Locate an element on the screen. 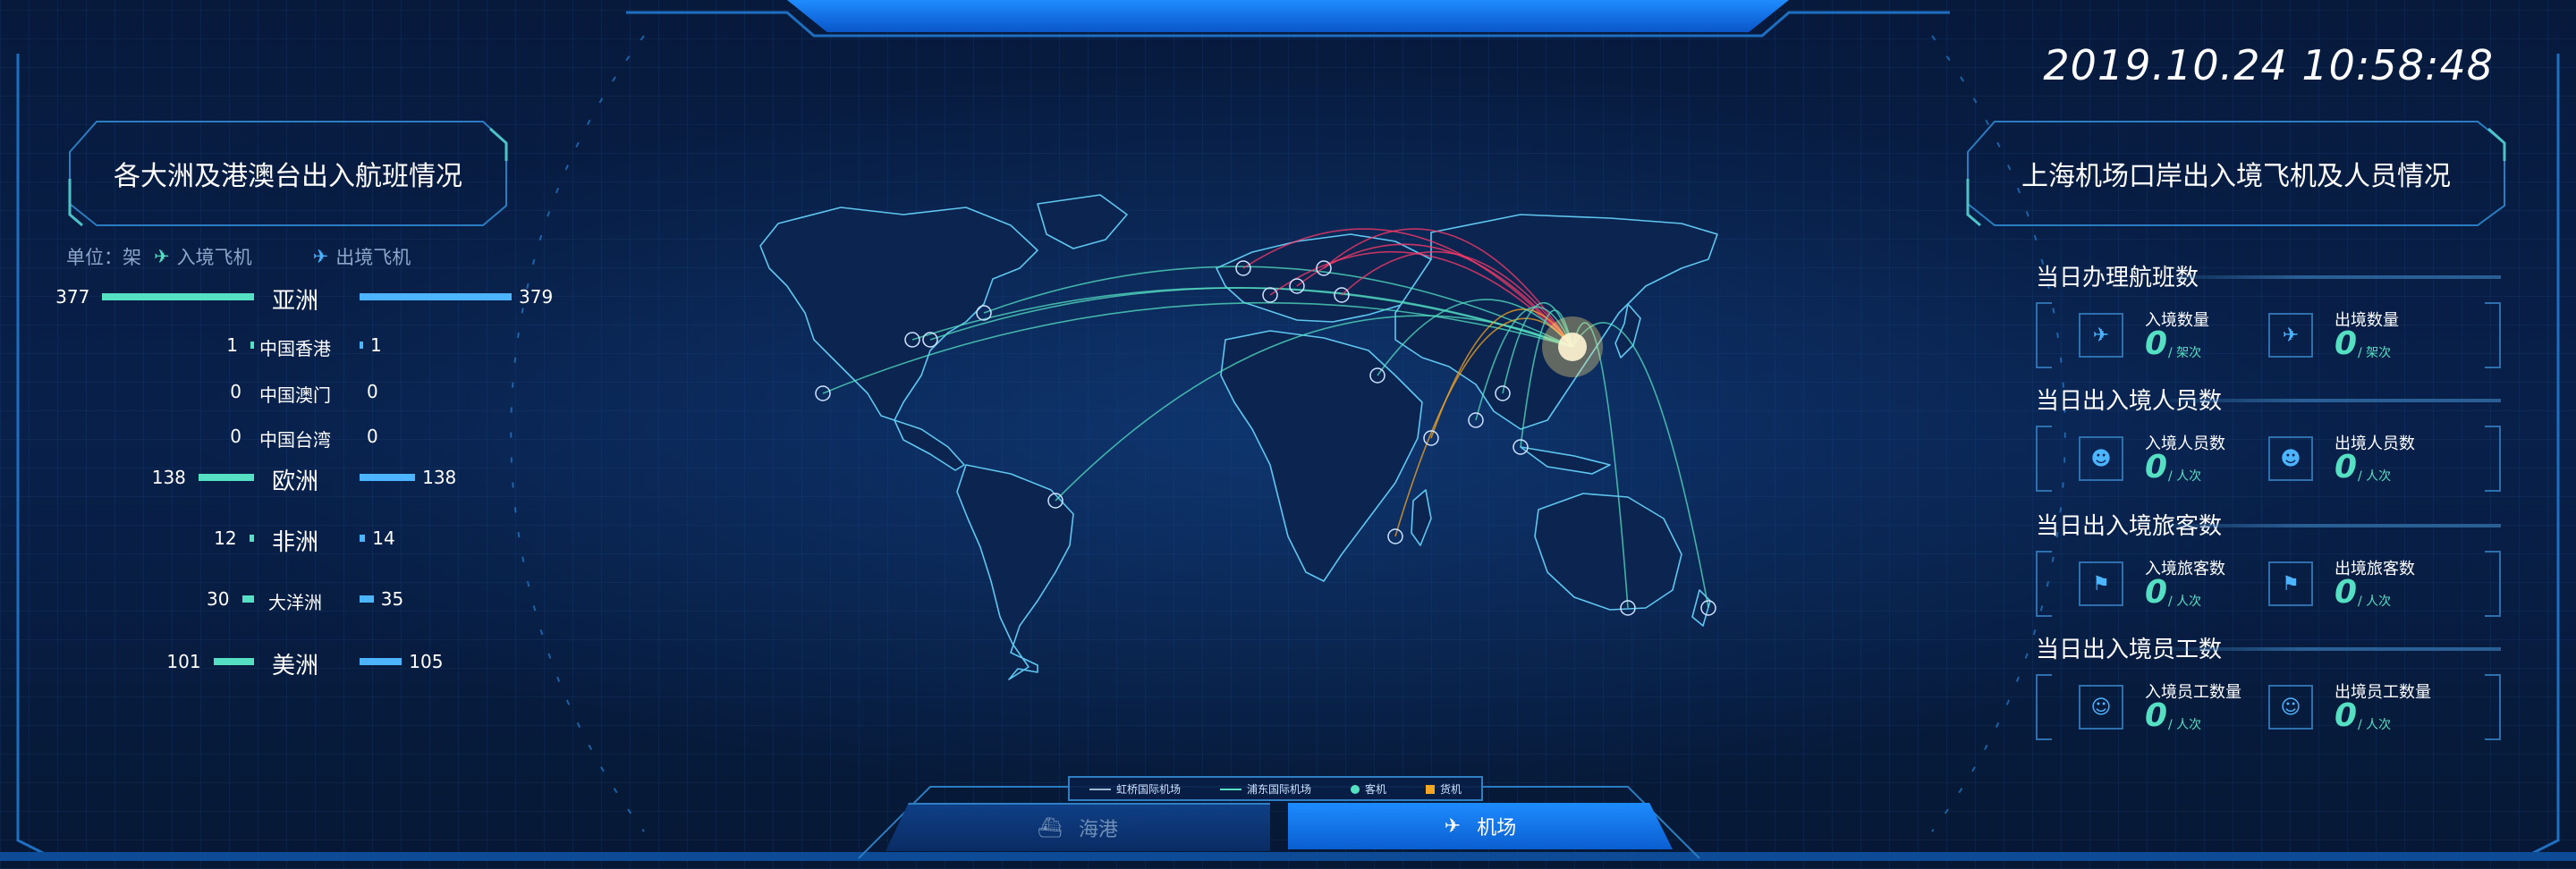  shanghai-hub-glow is located at coordinates (1572, 346).